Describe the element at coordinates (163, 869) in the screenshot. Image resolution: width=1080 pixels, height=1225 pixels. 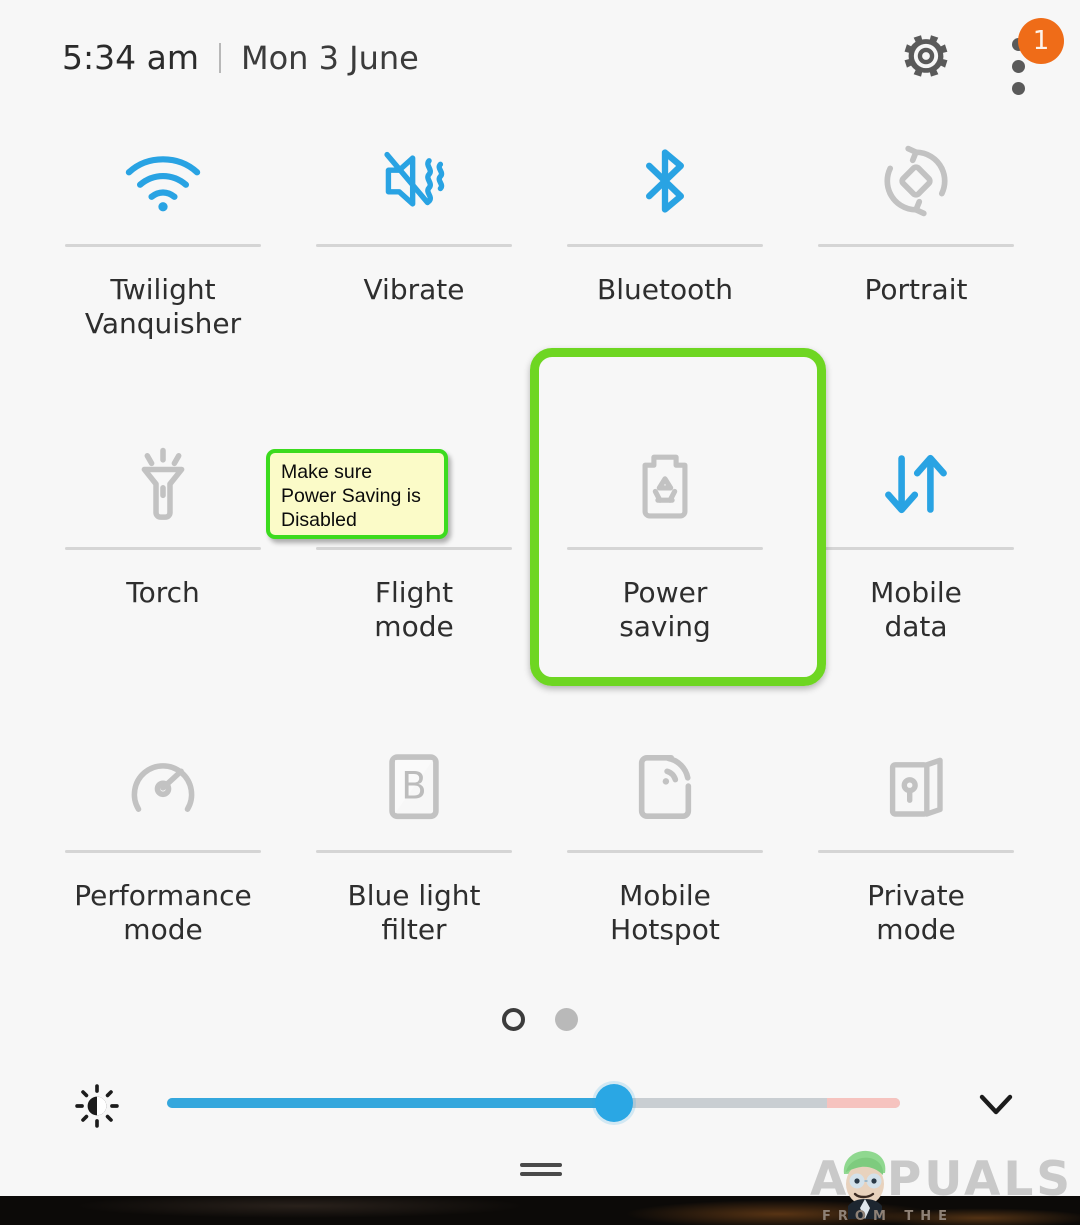
I see `tile-performance-mode: Performance mode` at that location.